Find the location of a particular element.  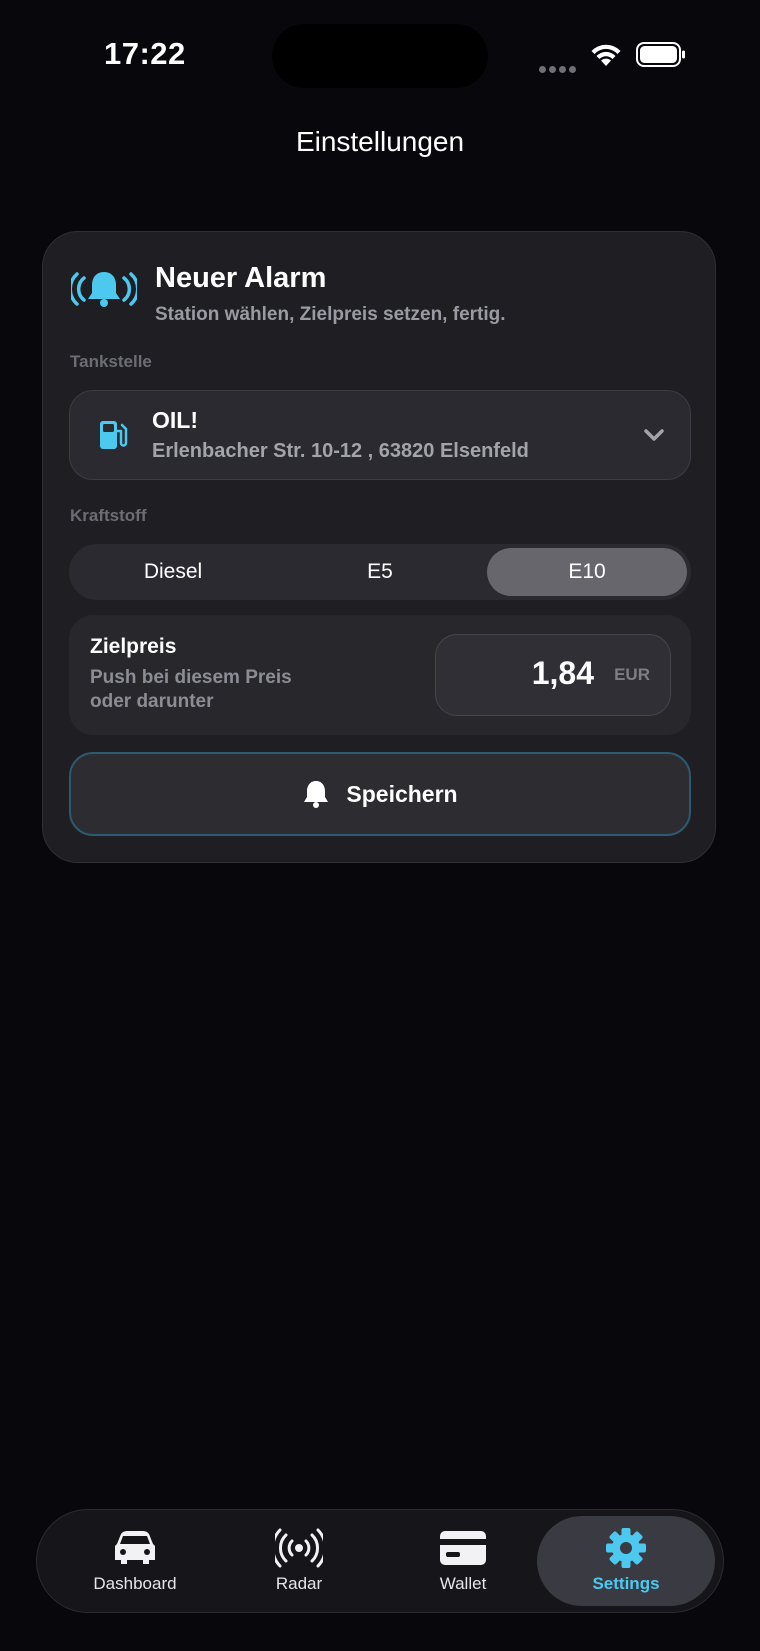

tab-settings: Settings is located at coordinates (626, 1561).